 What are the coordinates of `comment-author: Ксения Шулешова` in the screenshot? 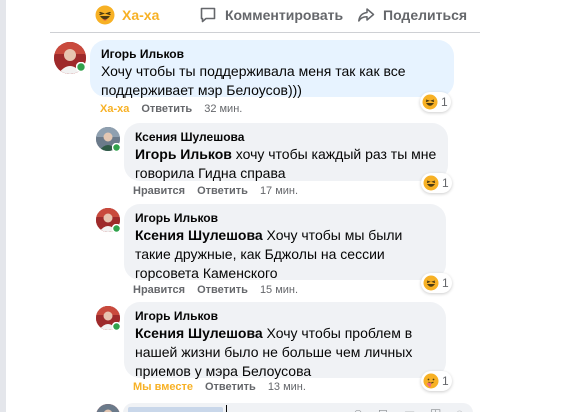 It's located at (286, 137).